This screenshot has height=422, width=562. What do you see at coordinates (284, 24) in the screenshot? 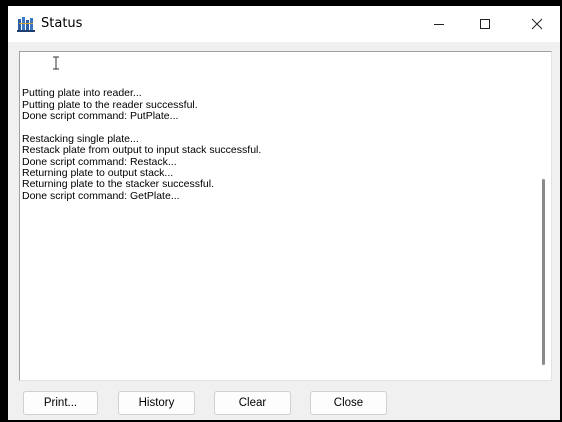
I see `title-bar: Status` at bounding box center [284, 24].